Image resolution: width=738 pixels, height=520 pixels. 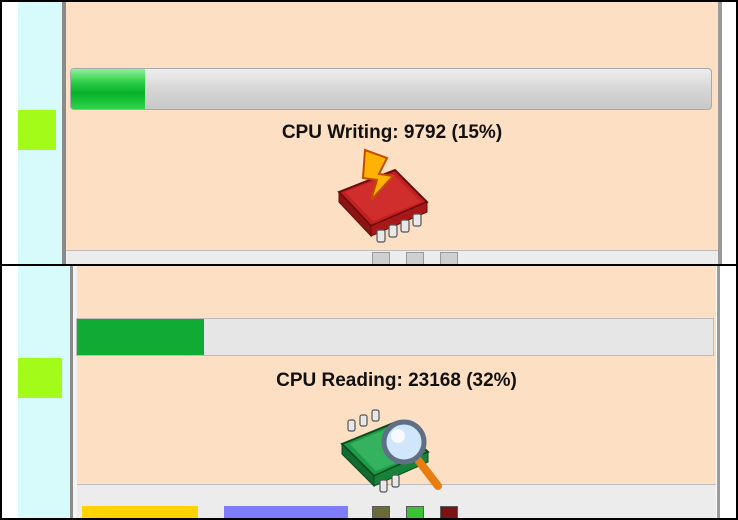 What do you see at coordinates (108, 89) in the screenshot?
I see `writing-progress-fill` at bounding box center [108, 89].